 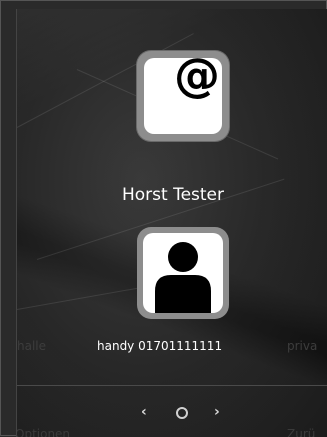 I want to click on avatar, so click(x=183, y=273).